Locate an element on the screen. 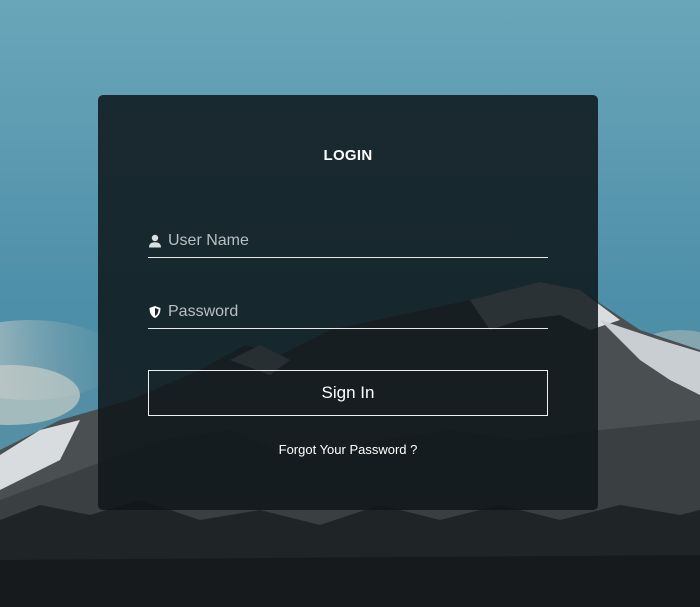  username-field is located at coordinates (348, 241).